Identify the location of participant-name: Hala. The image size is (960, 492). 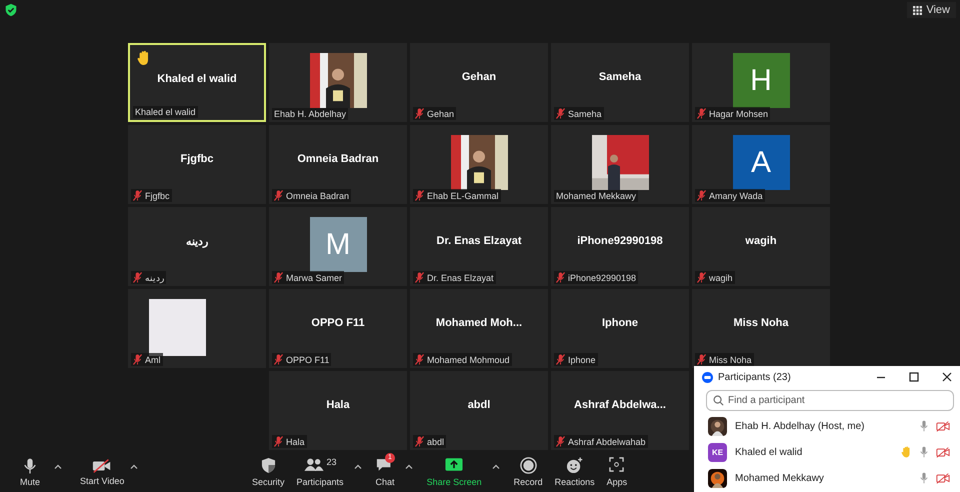
(338, 405).